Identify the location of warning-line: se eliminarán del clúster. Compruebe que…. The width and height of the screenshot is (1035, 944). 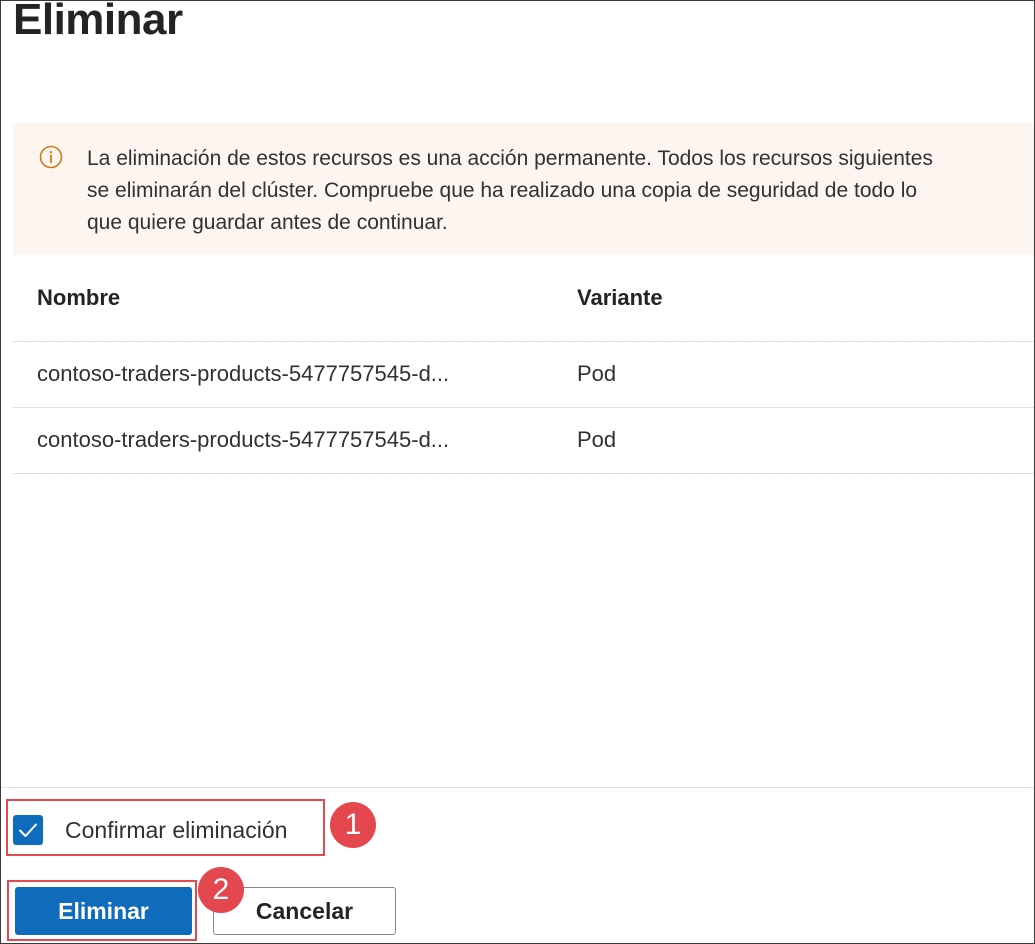
(502, 190).